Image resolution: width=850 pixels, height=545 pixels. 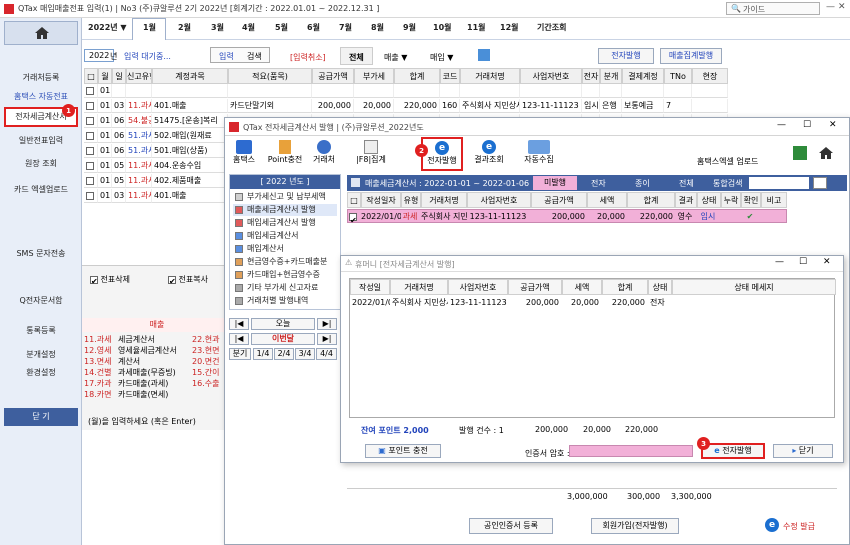 I want to click on tab-period-search: 기간조회, so click(x=551, y=27).